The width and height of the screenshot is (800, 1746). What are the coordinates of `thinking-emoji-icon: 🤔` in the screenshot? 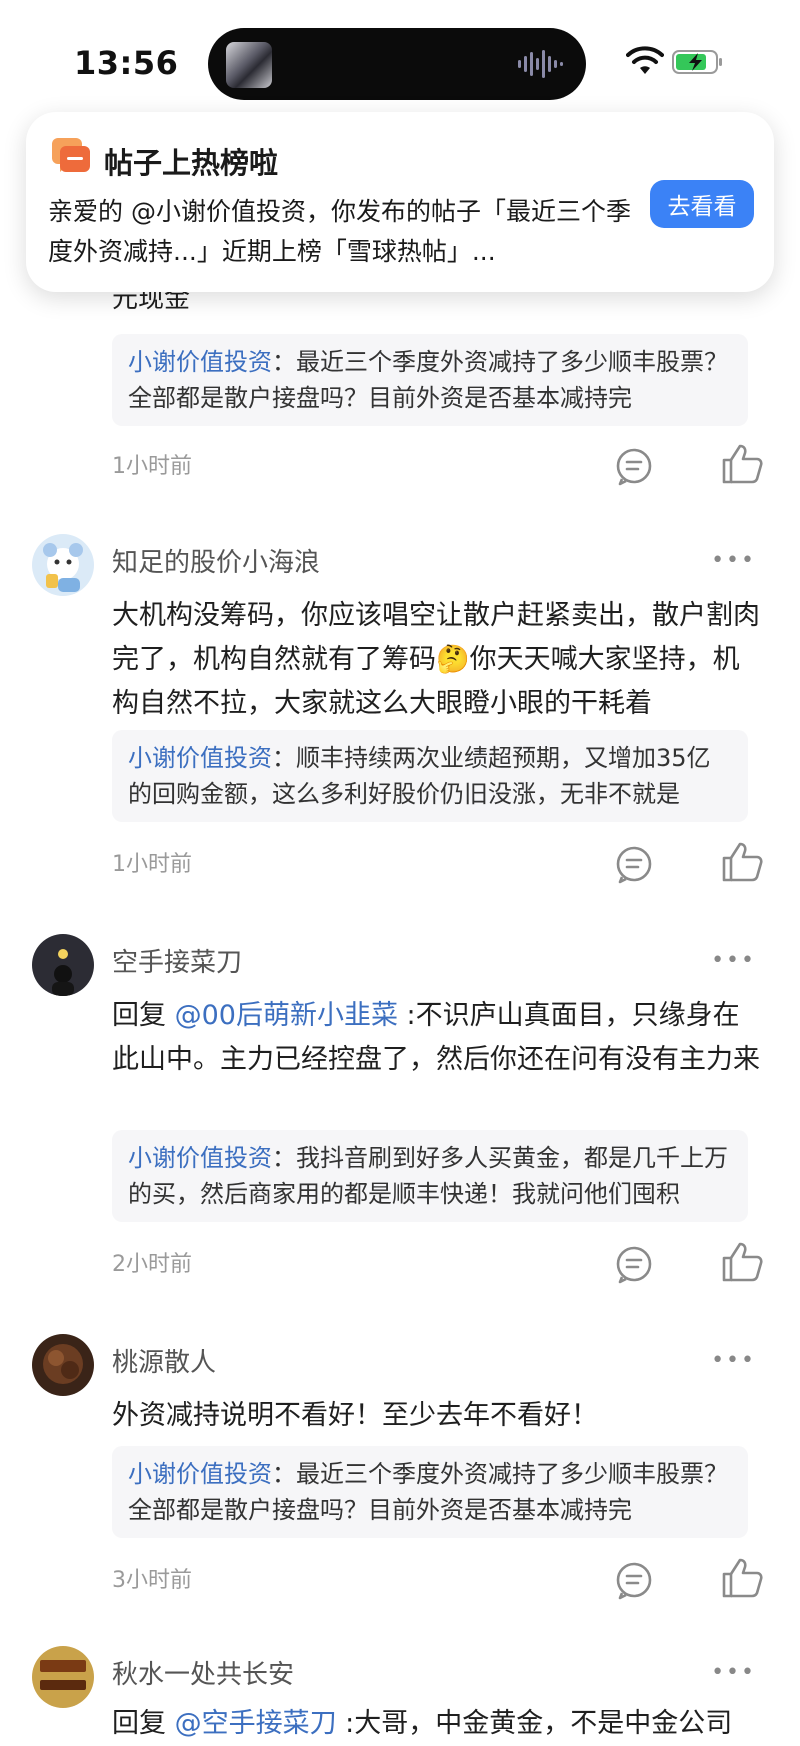 It's located at (453, 659).